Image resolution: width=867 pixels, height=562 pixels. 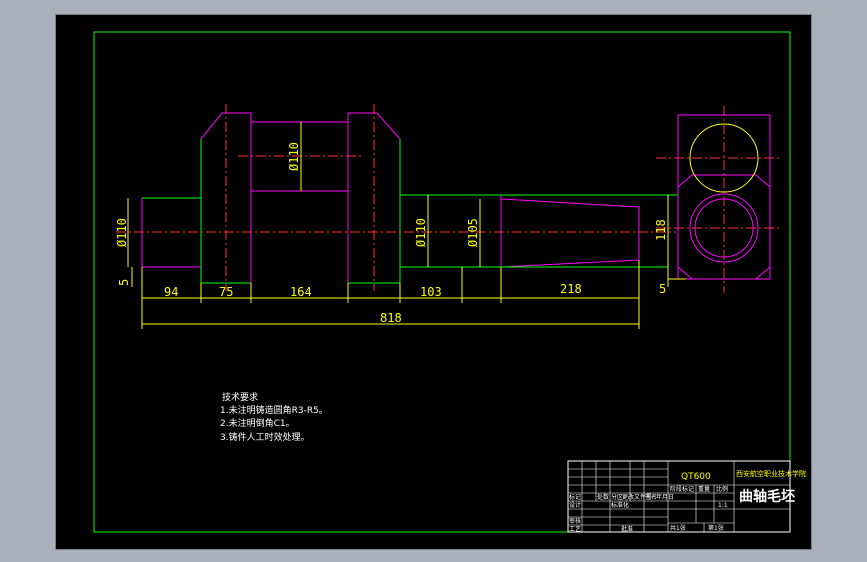 I want to click on note-item: 3.铸件人工时效处理。, so click(x=265, y=437).